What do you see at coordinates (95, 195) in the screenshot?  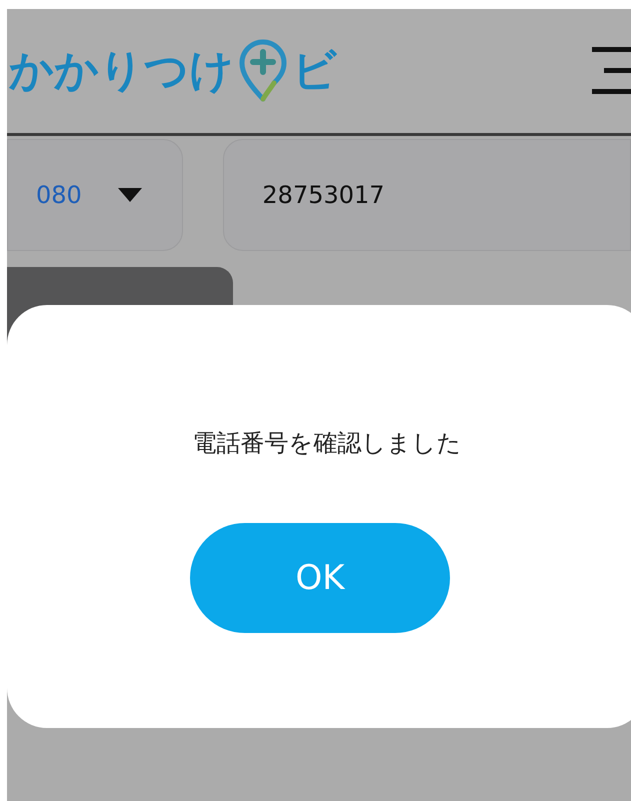 I see `prefix-select: 080` at bounding box center [95, 195].